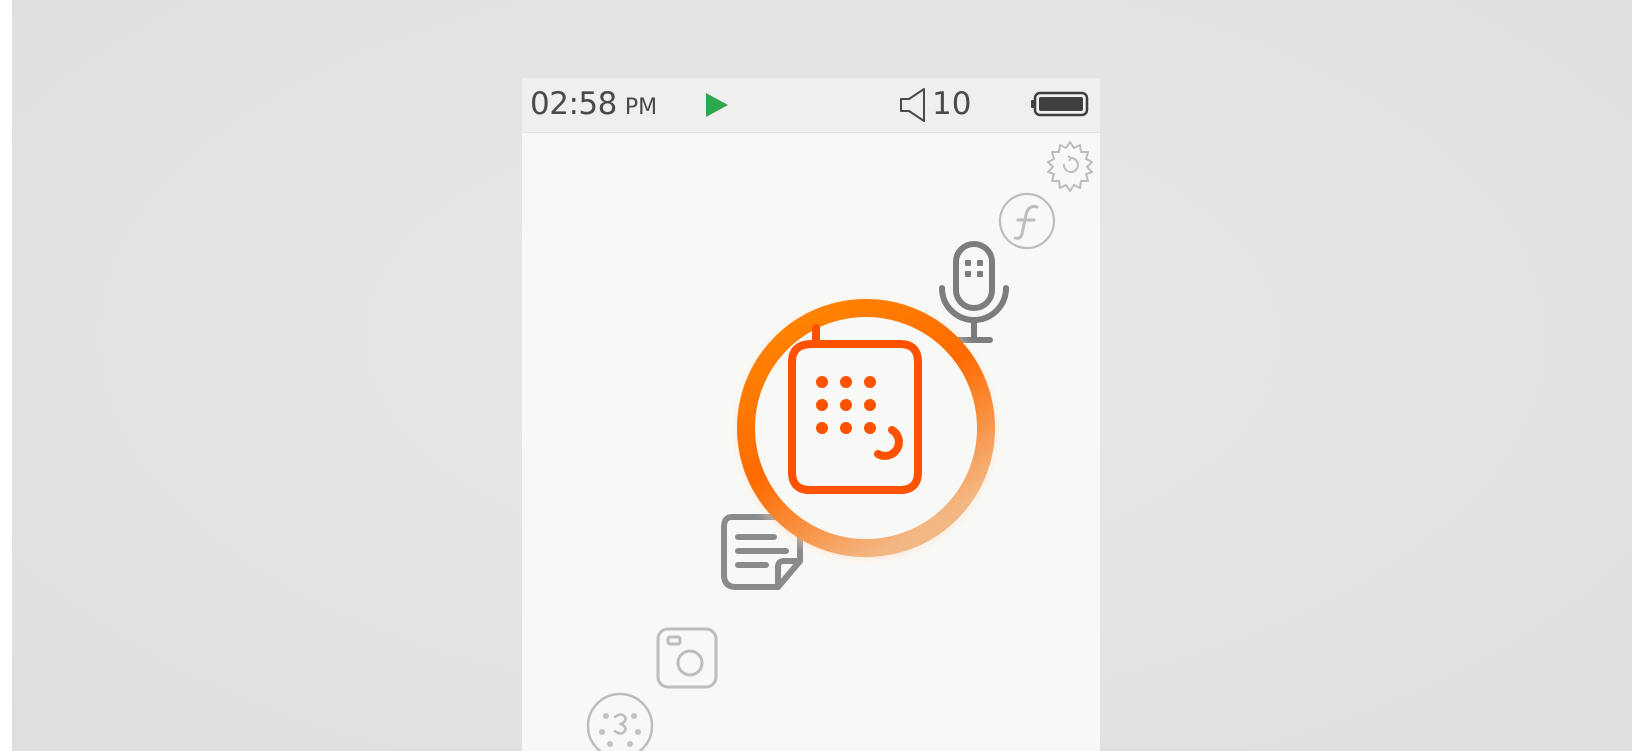 This screenshot has height=751, width=1632. I want to click on battery-icon, so click(1060, 104).